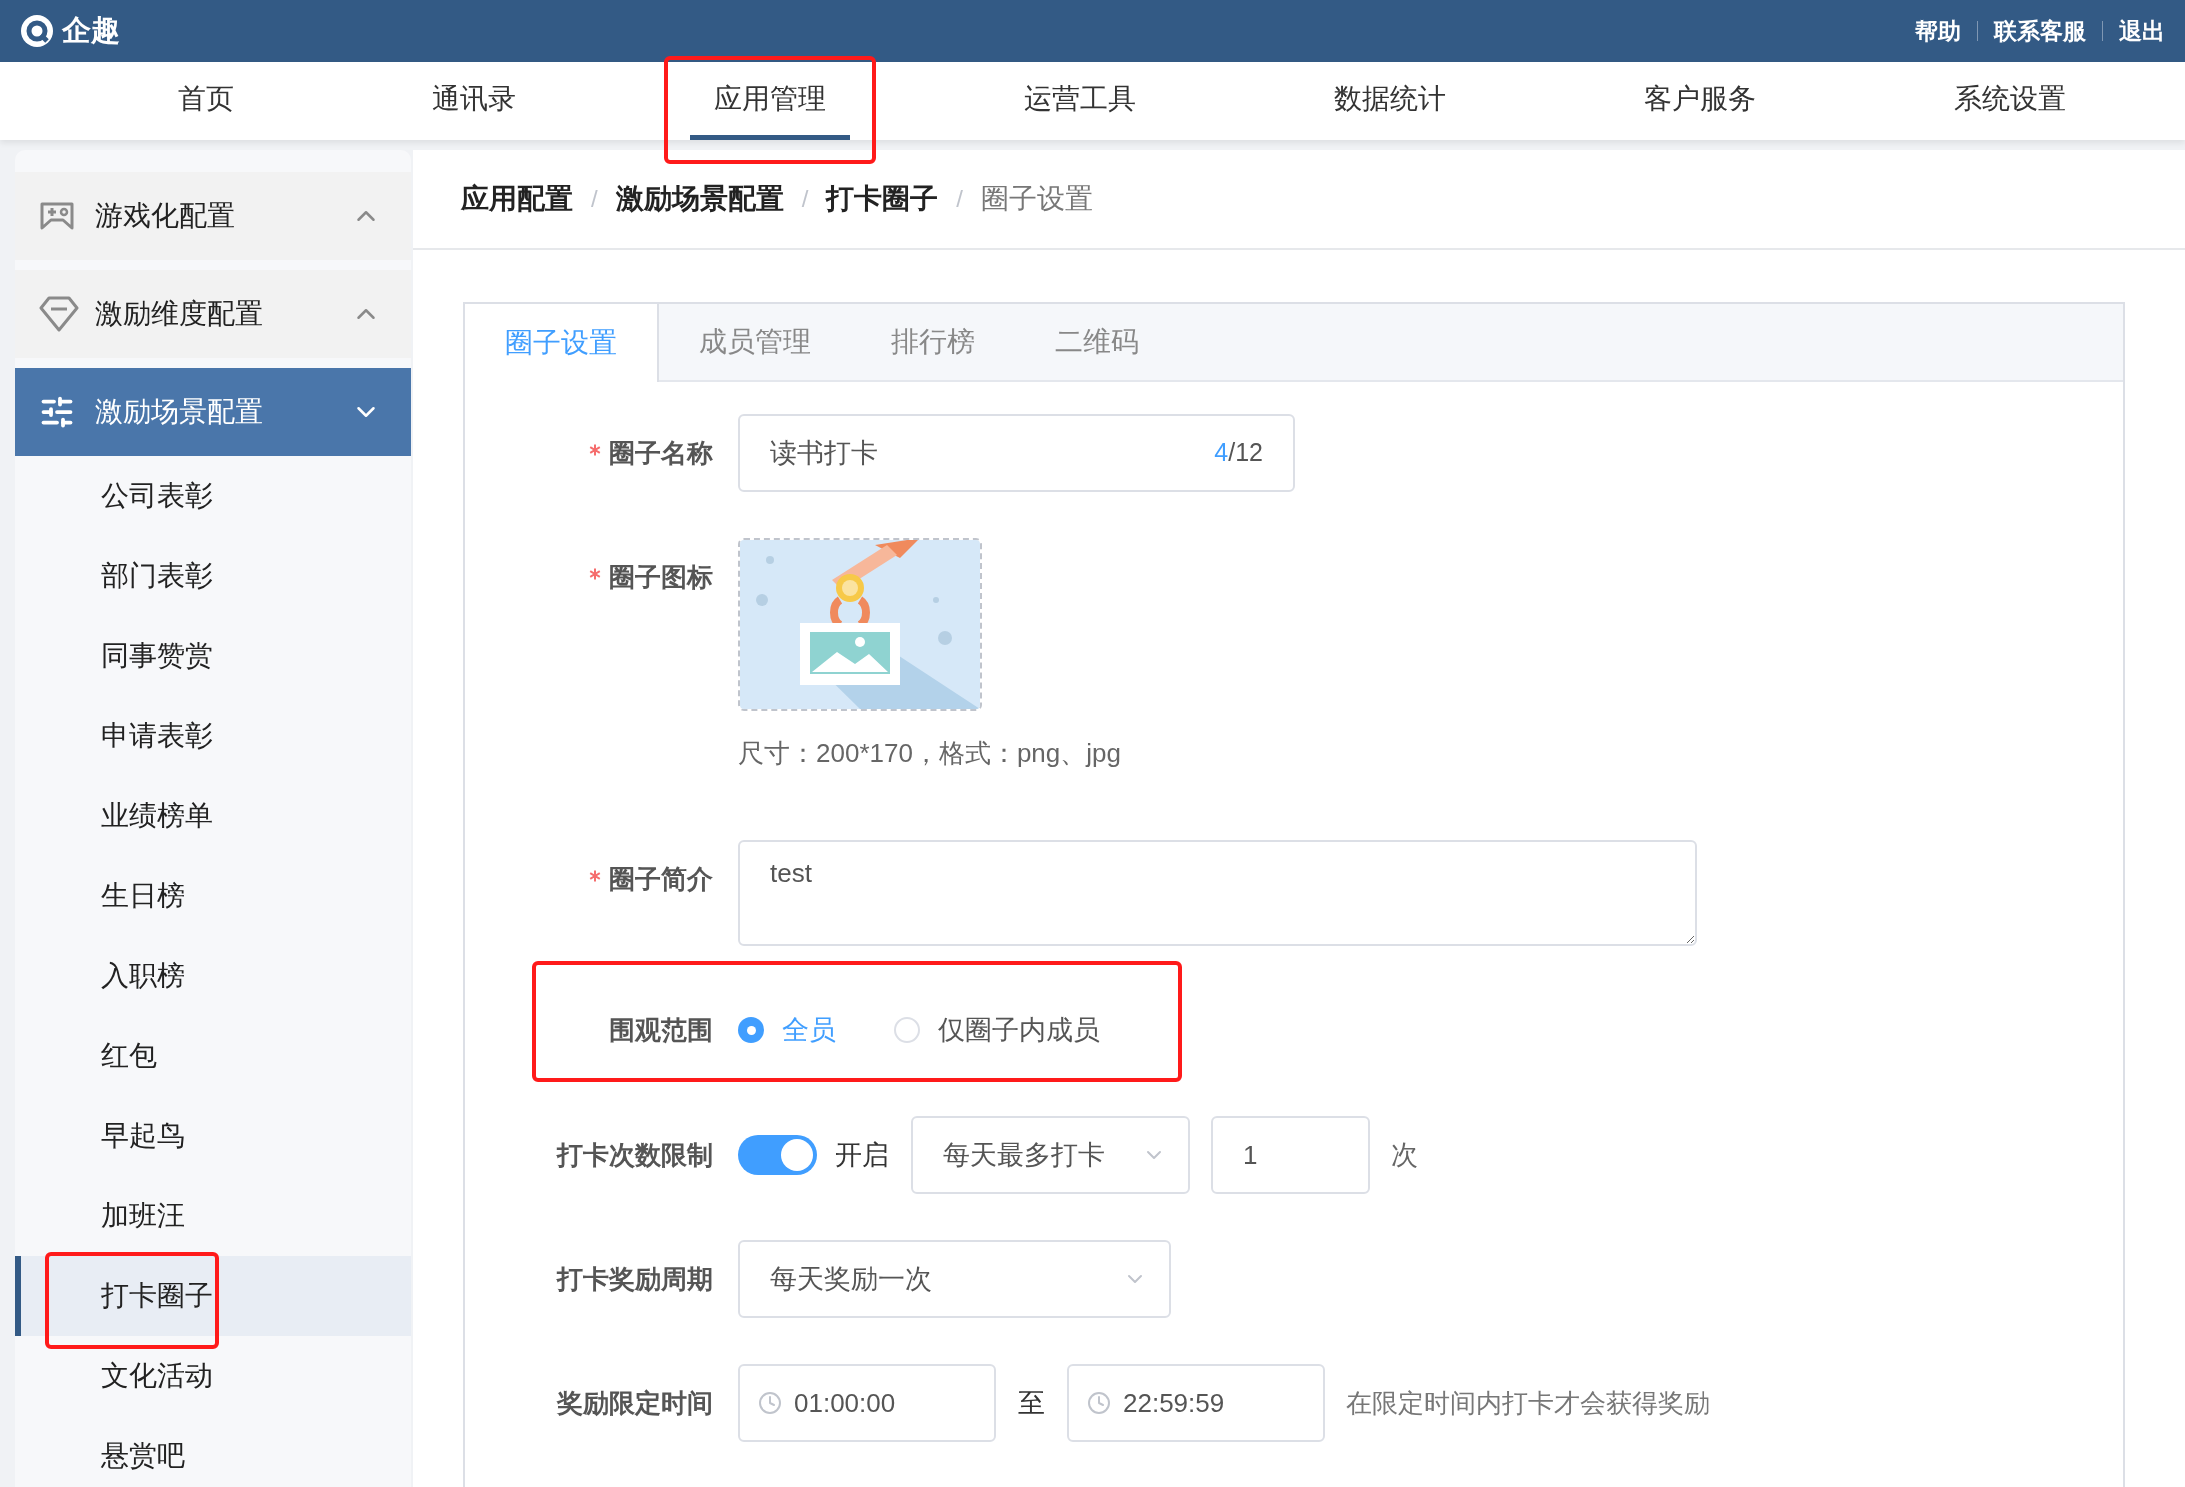 The height and width of the screenshot is (1487, 2185). I want to click on nav-tab: 客户服务, so click(1700, 101).